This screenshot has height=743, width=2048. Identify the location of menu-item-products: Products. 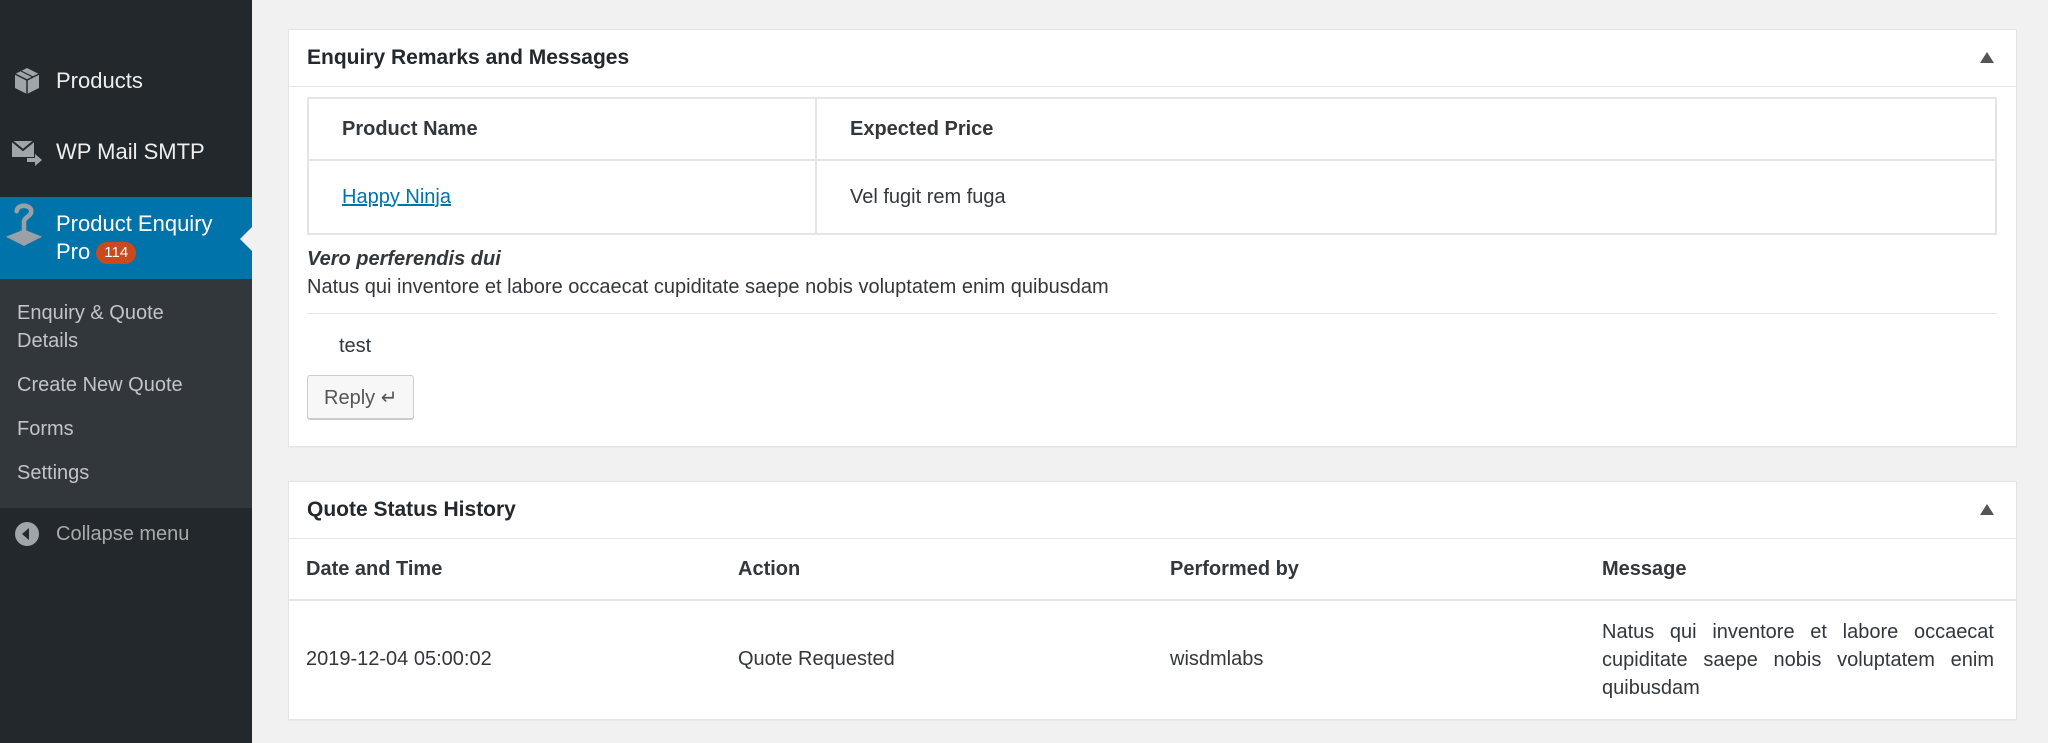
(126, 81).